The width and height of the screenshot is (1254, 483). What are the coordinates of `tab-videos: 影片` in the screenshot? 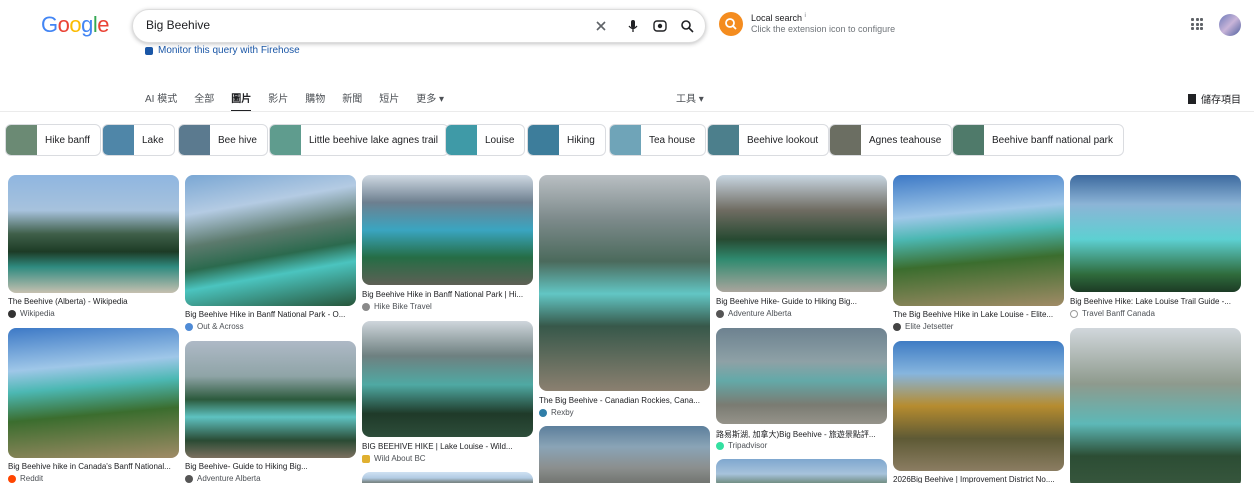 It's located at (278, 101).